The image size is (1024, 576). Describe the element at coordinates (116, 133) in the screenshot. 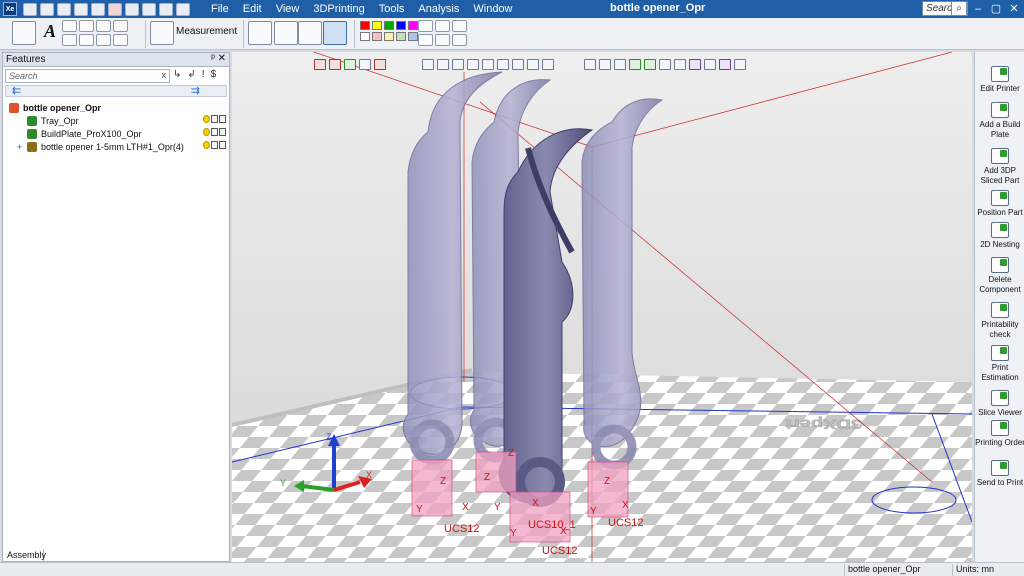

I see `tree-item: BuildPlate_ProX100_Opr` at that location.